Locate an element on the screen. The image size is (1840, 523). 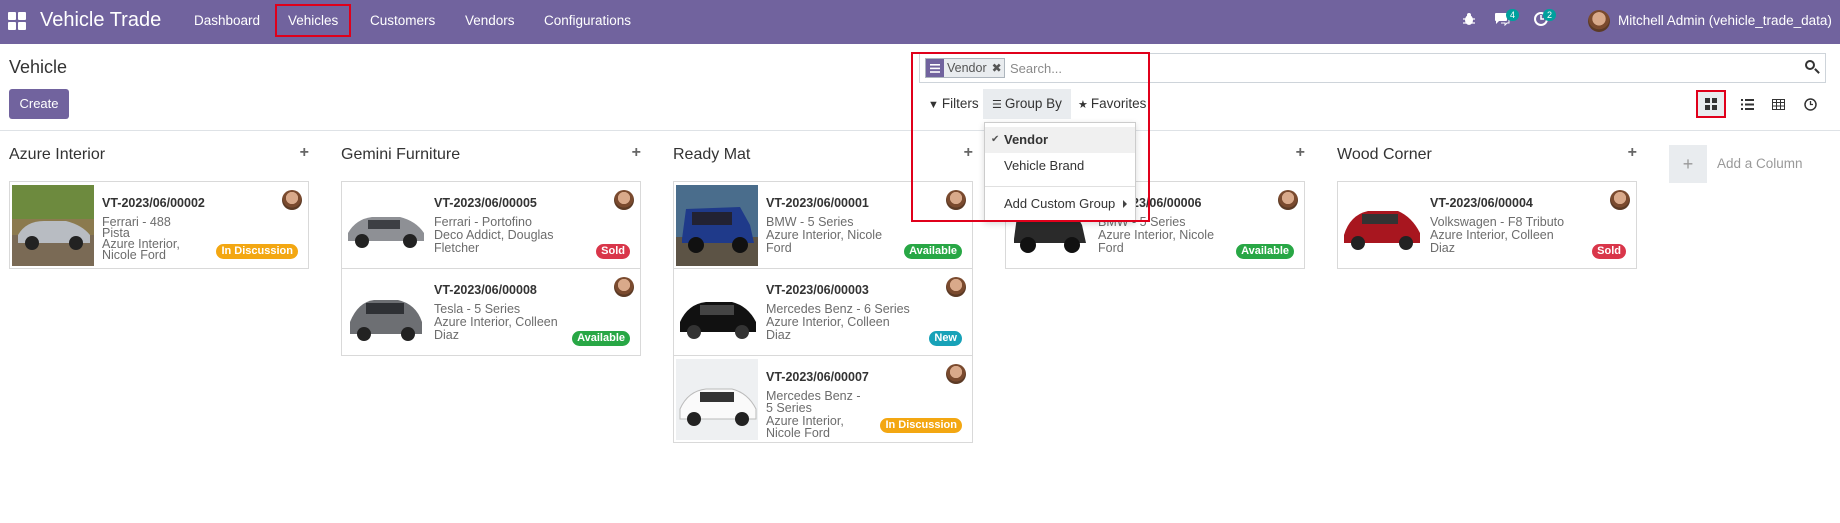
pivot-view-button is located at coordinates (1778, 104).